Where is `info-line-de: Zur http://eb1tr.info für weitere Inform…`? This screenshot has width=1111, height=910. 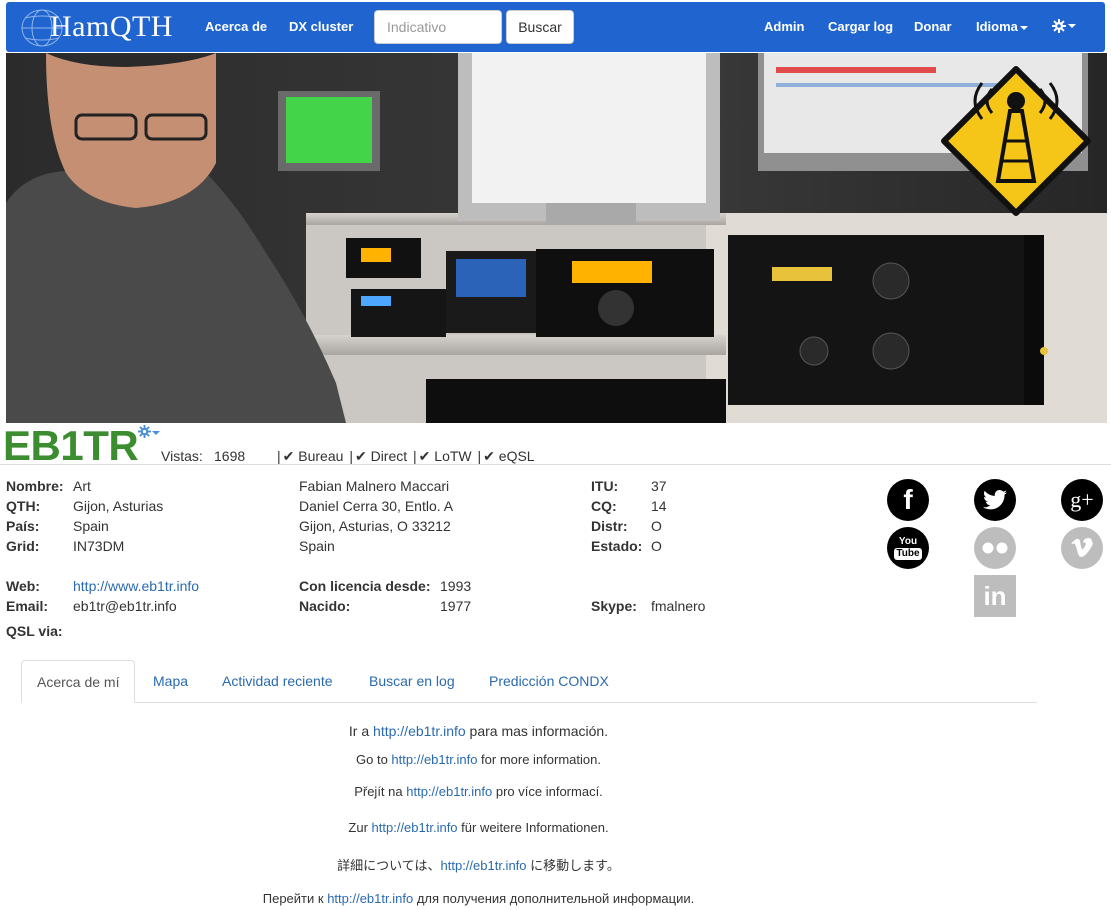
info-line-de: Zur http://eb1tr.info für weitere Inform… is located at coordinates (478, 827).